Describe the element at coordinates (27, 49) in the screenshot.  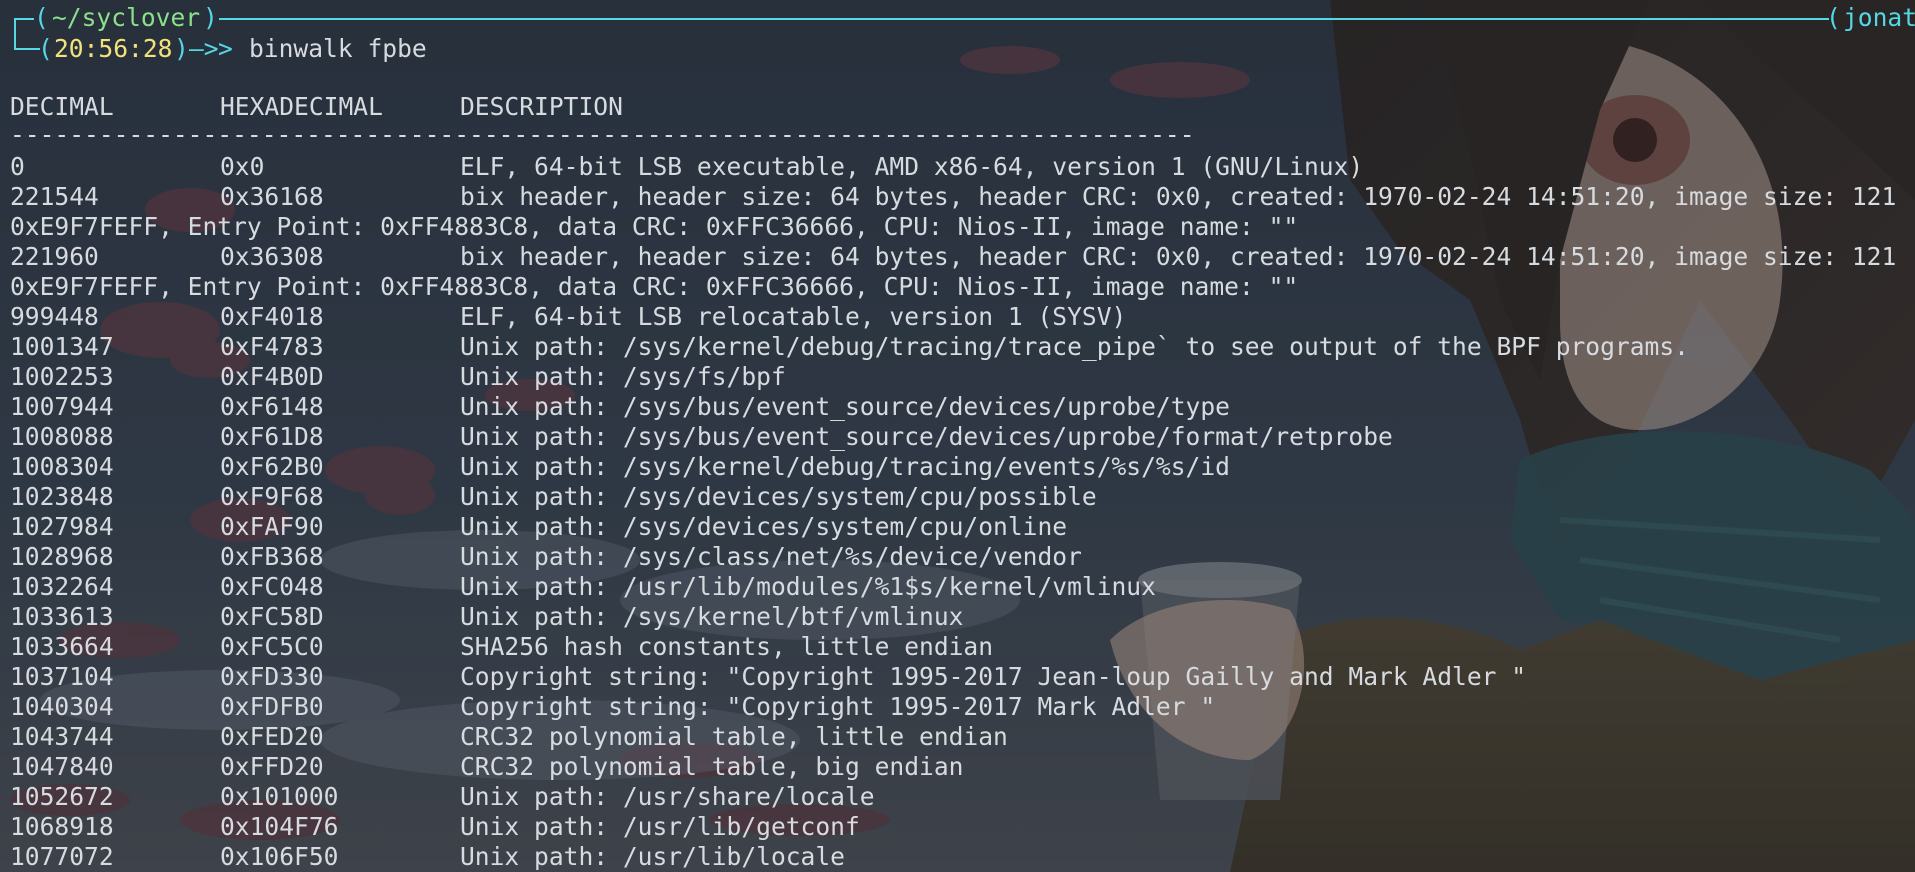
I see `prompt-frame-bottom` at that location.